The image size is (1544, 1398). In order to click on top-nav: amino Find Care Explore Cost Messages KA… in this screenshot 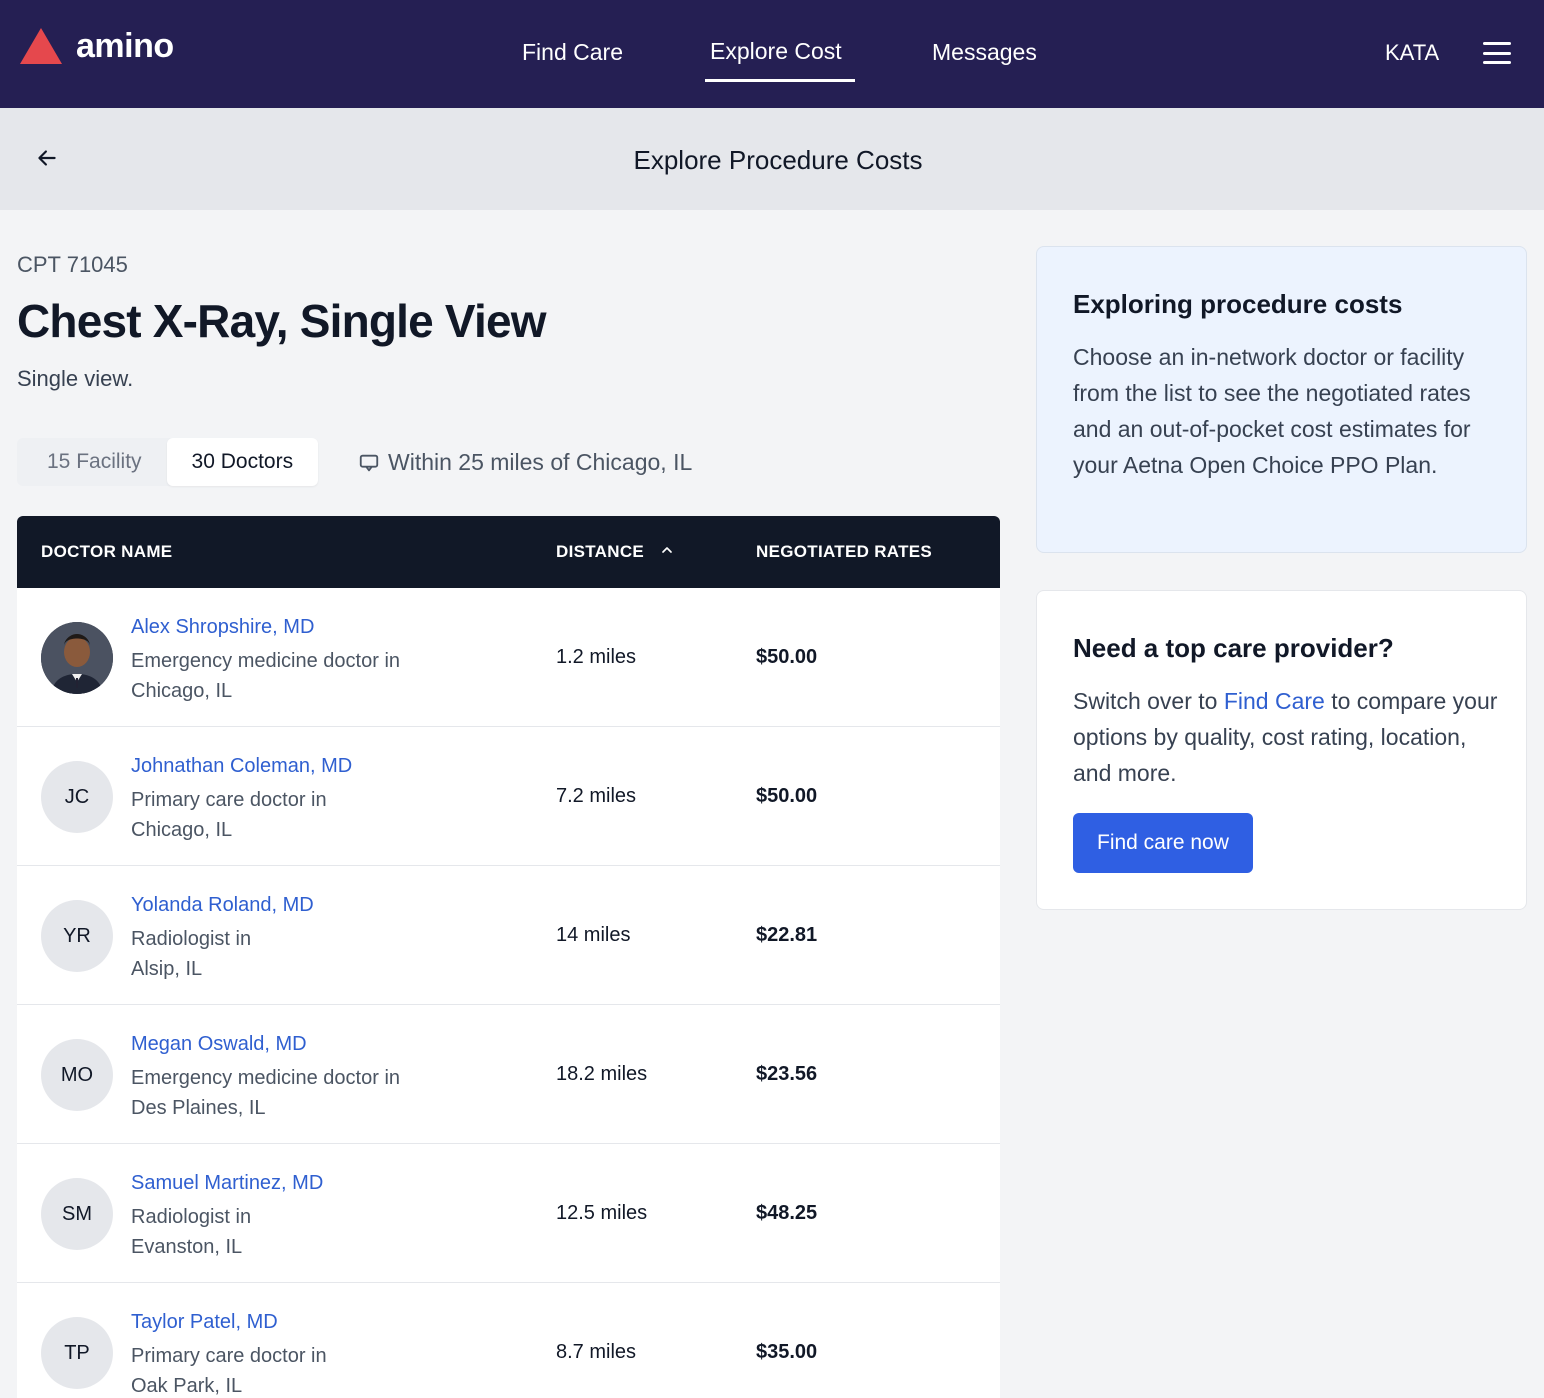, I will do `click(772, 54)`.